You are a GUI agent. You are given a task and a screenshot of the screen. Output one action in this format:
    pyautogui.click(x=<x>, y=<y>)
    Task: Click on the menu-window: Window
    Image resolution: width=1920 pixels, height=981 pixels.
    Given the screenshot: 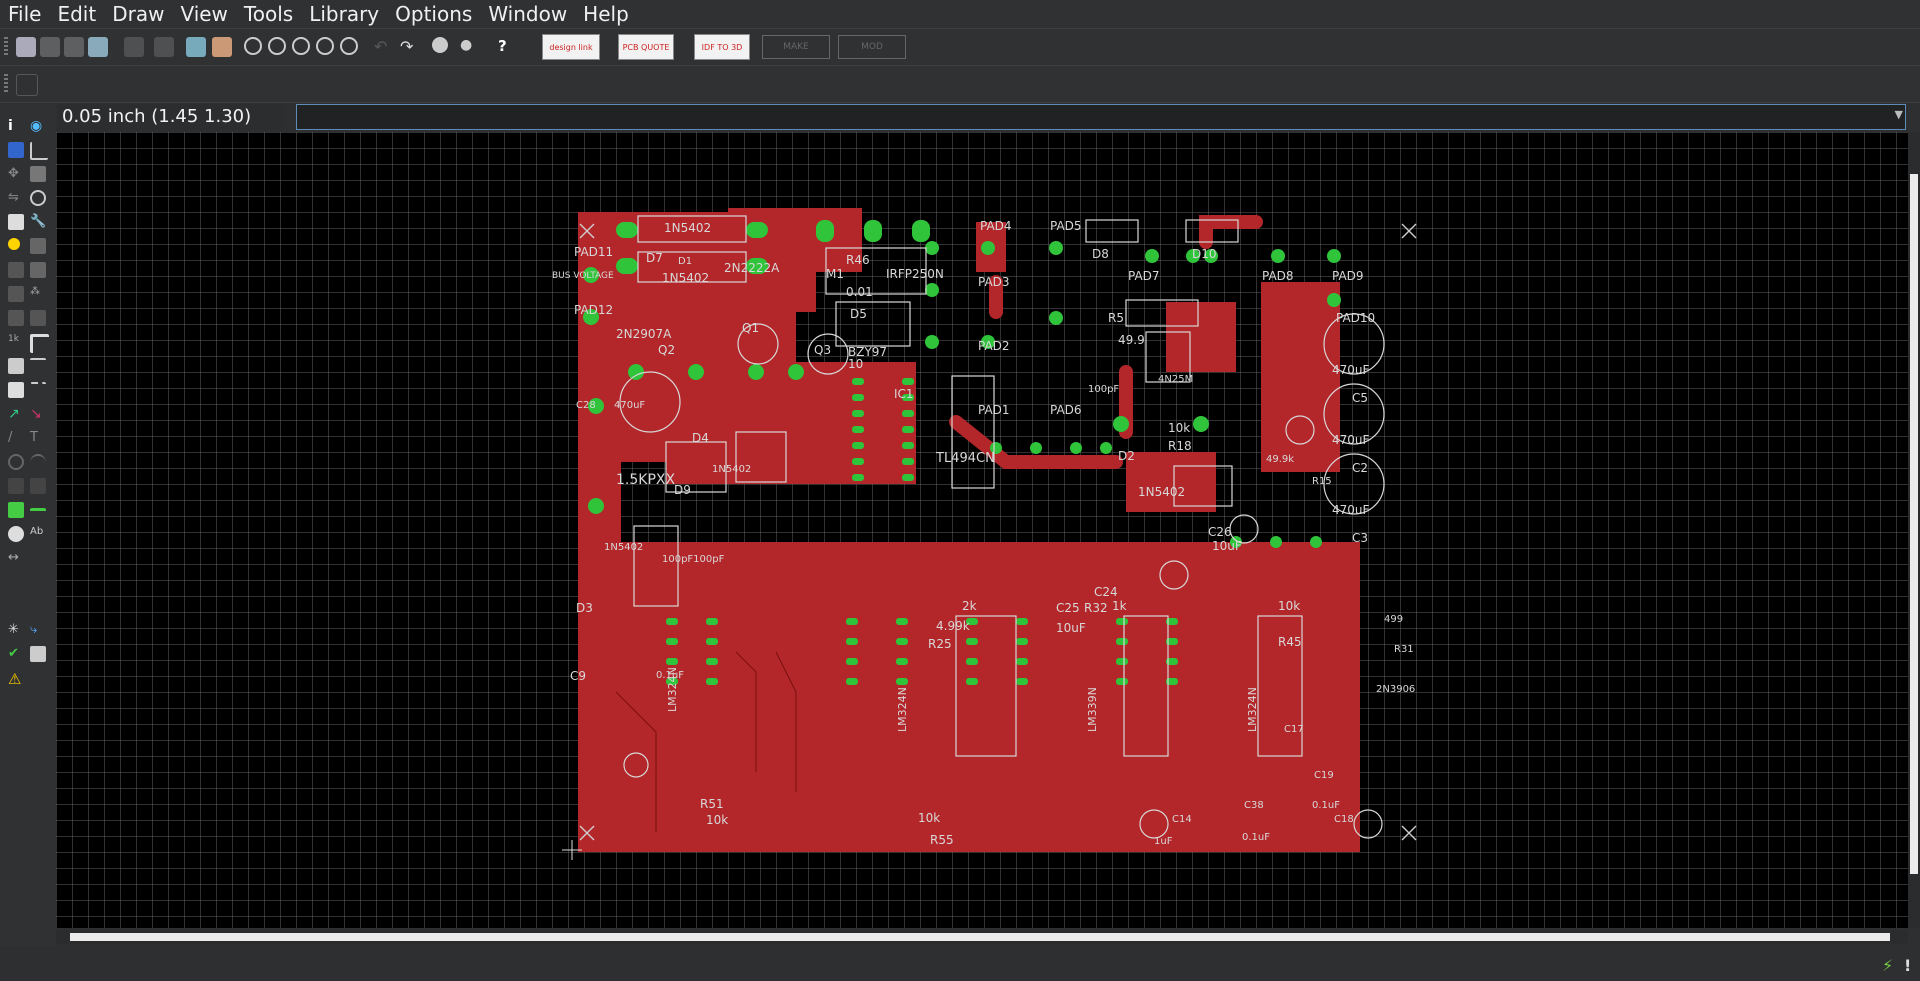 What is the action you would take?
    pyautogui.click(x=527, y=14)
    